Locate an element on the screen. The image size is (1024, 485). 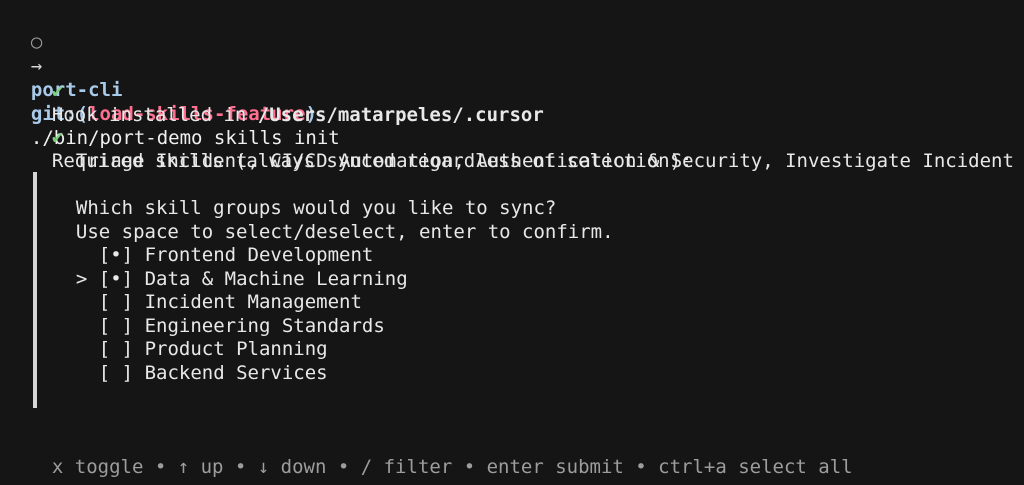
check-icon: ✔ is located at coordinates (57, 91).